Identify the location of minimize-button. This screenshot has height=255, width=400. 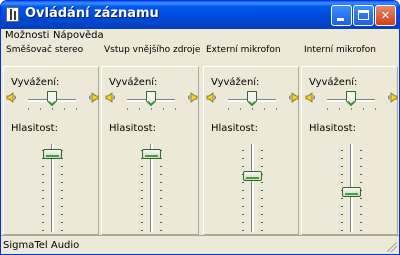
(341, 15).